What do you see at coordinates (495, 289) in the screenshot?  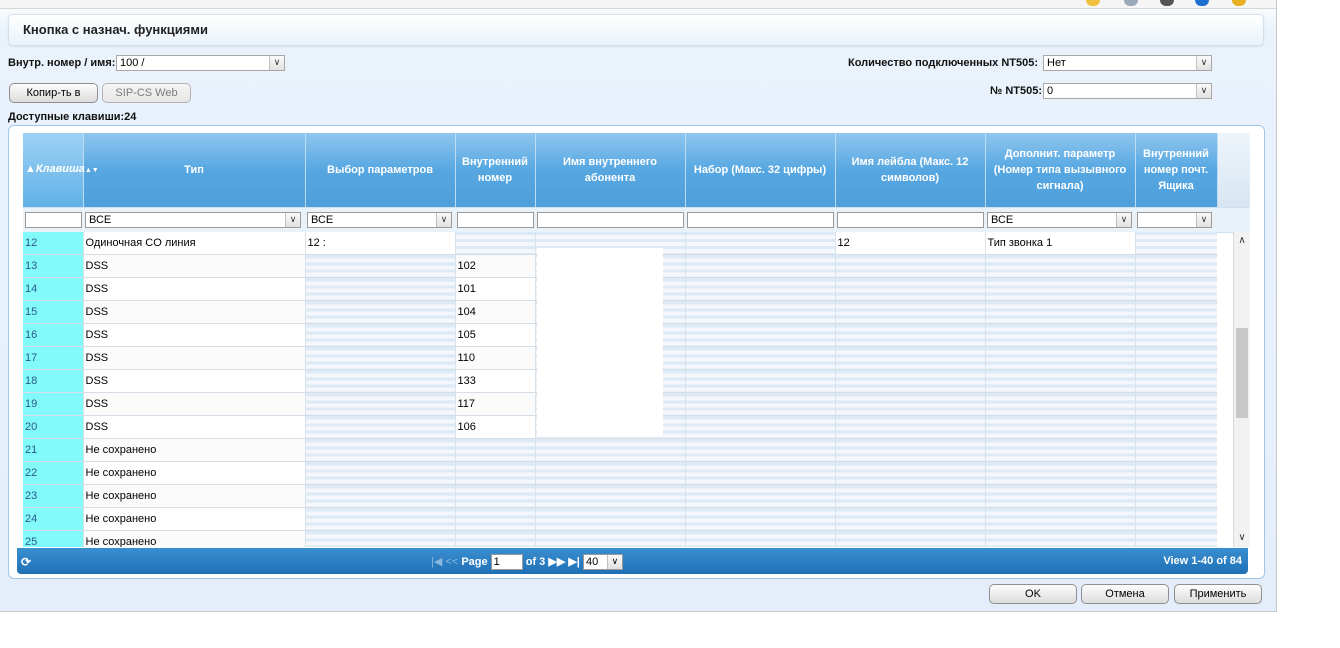 I see `cell-extension: 101` at bounding box center [495, 289].